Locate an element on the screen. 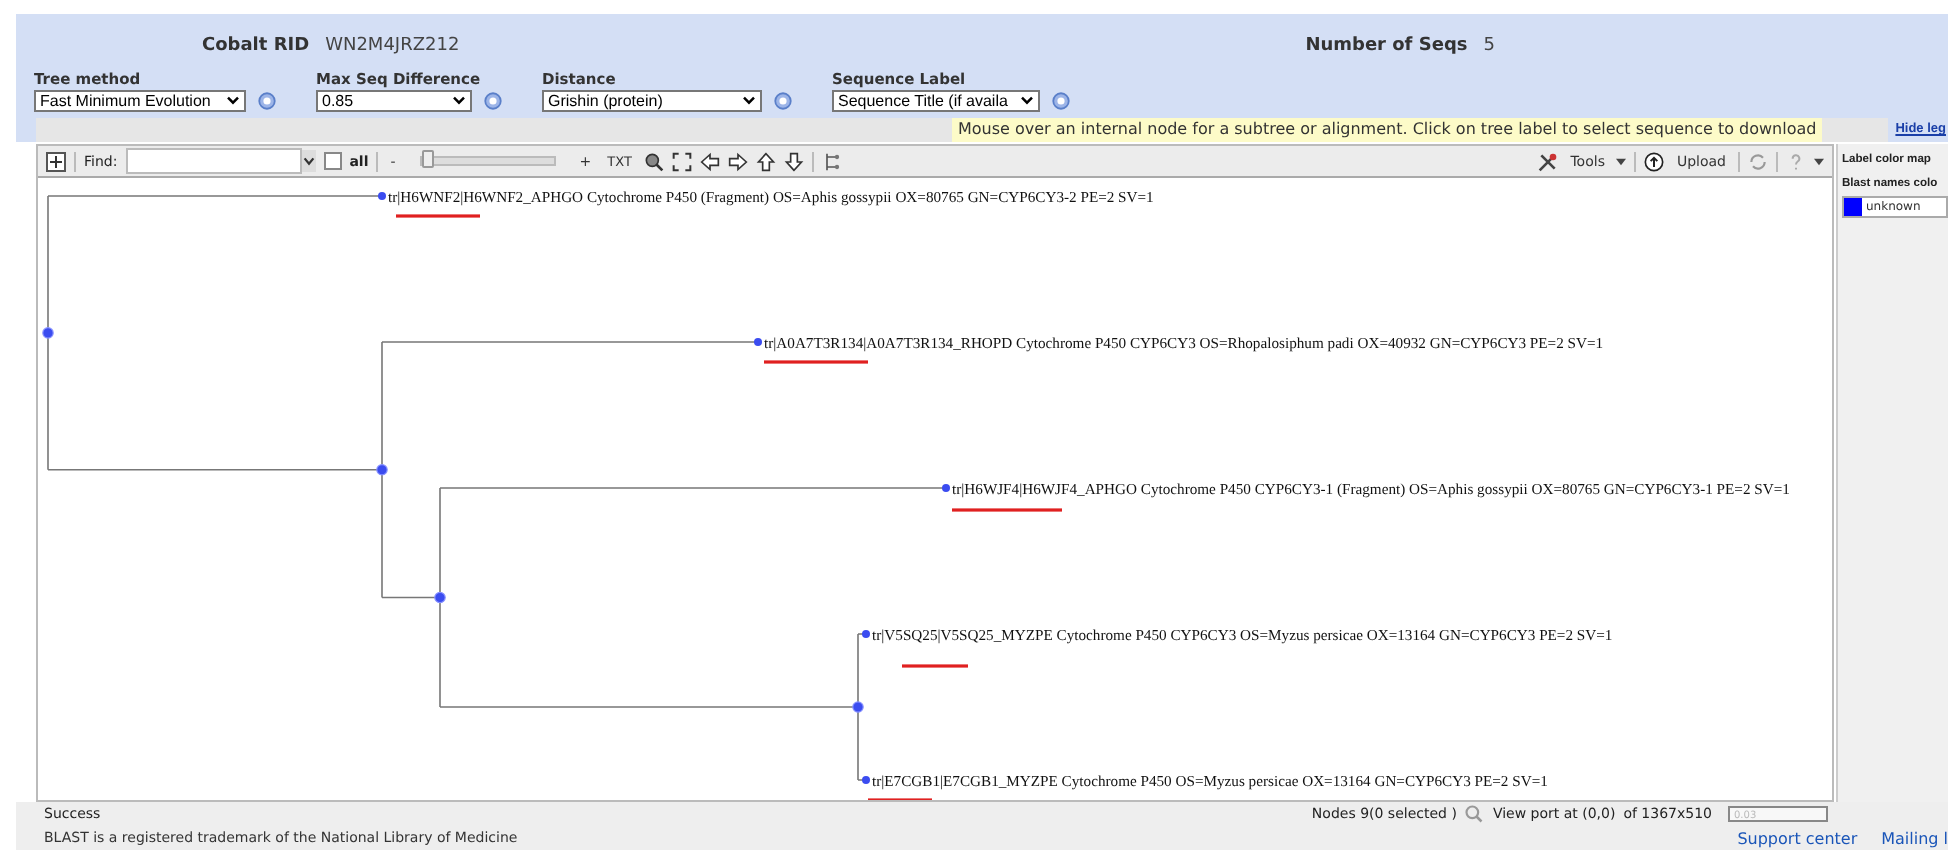 The image size is (1948, 856). slider-thumb is located at coordinates (427, 159).